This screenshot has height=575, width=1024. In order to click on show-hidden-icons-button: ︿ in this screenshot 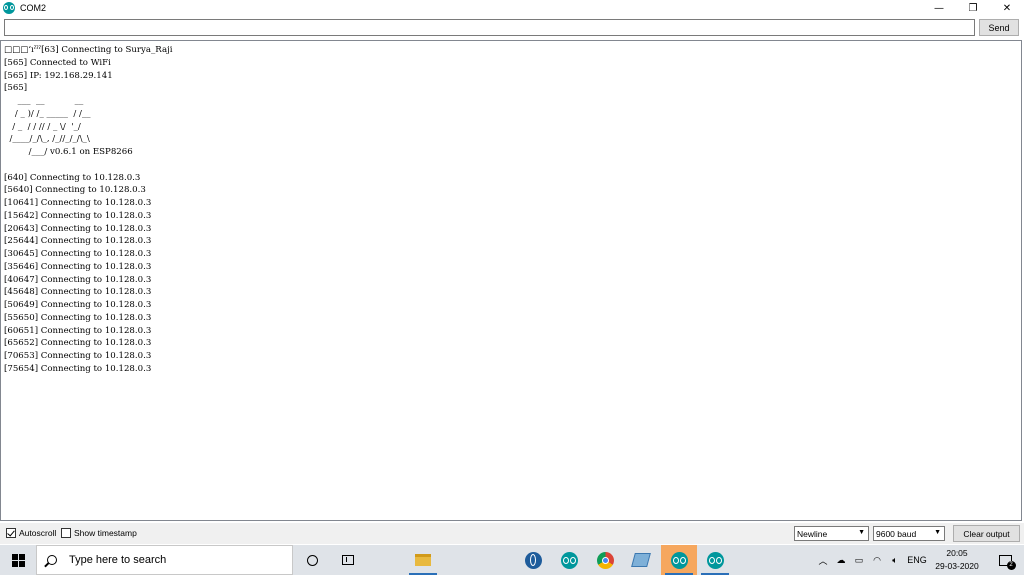, I will do `click(823, 560)`.